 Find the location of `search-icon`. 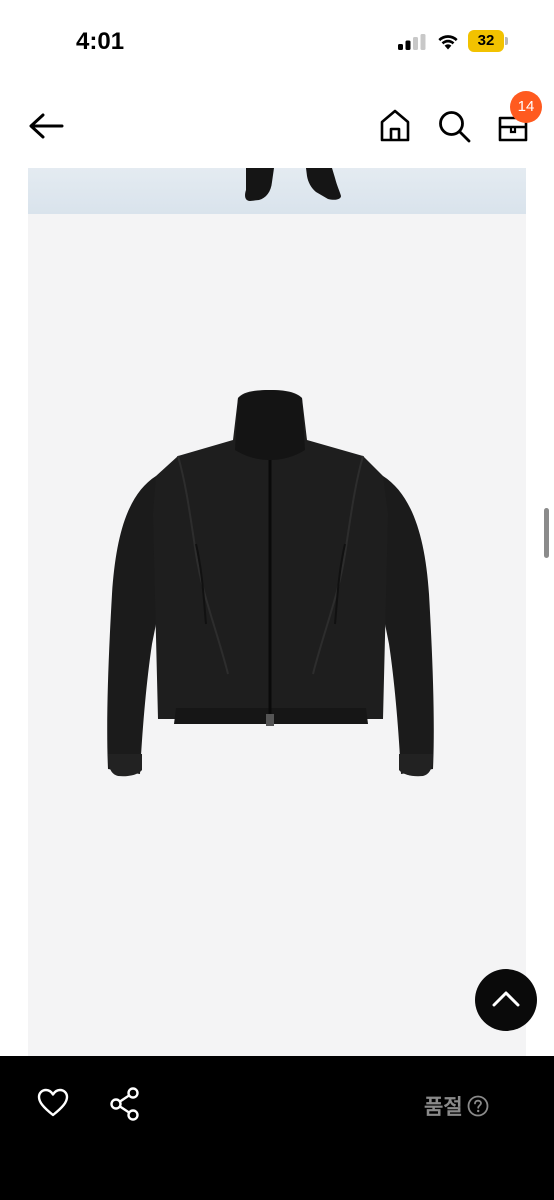

search-icon is located at coordinates (454, 126).